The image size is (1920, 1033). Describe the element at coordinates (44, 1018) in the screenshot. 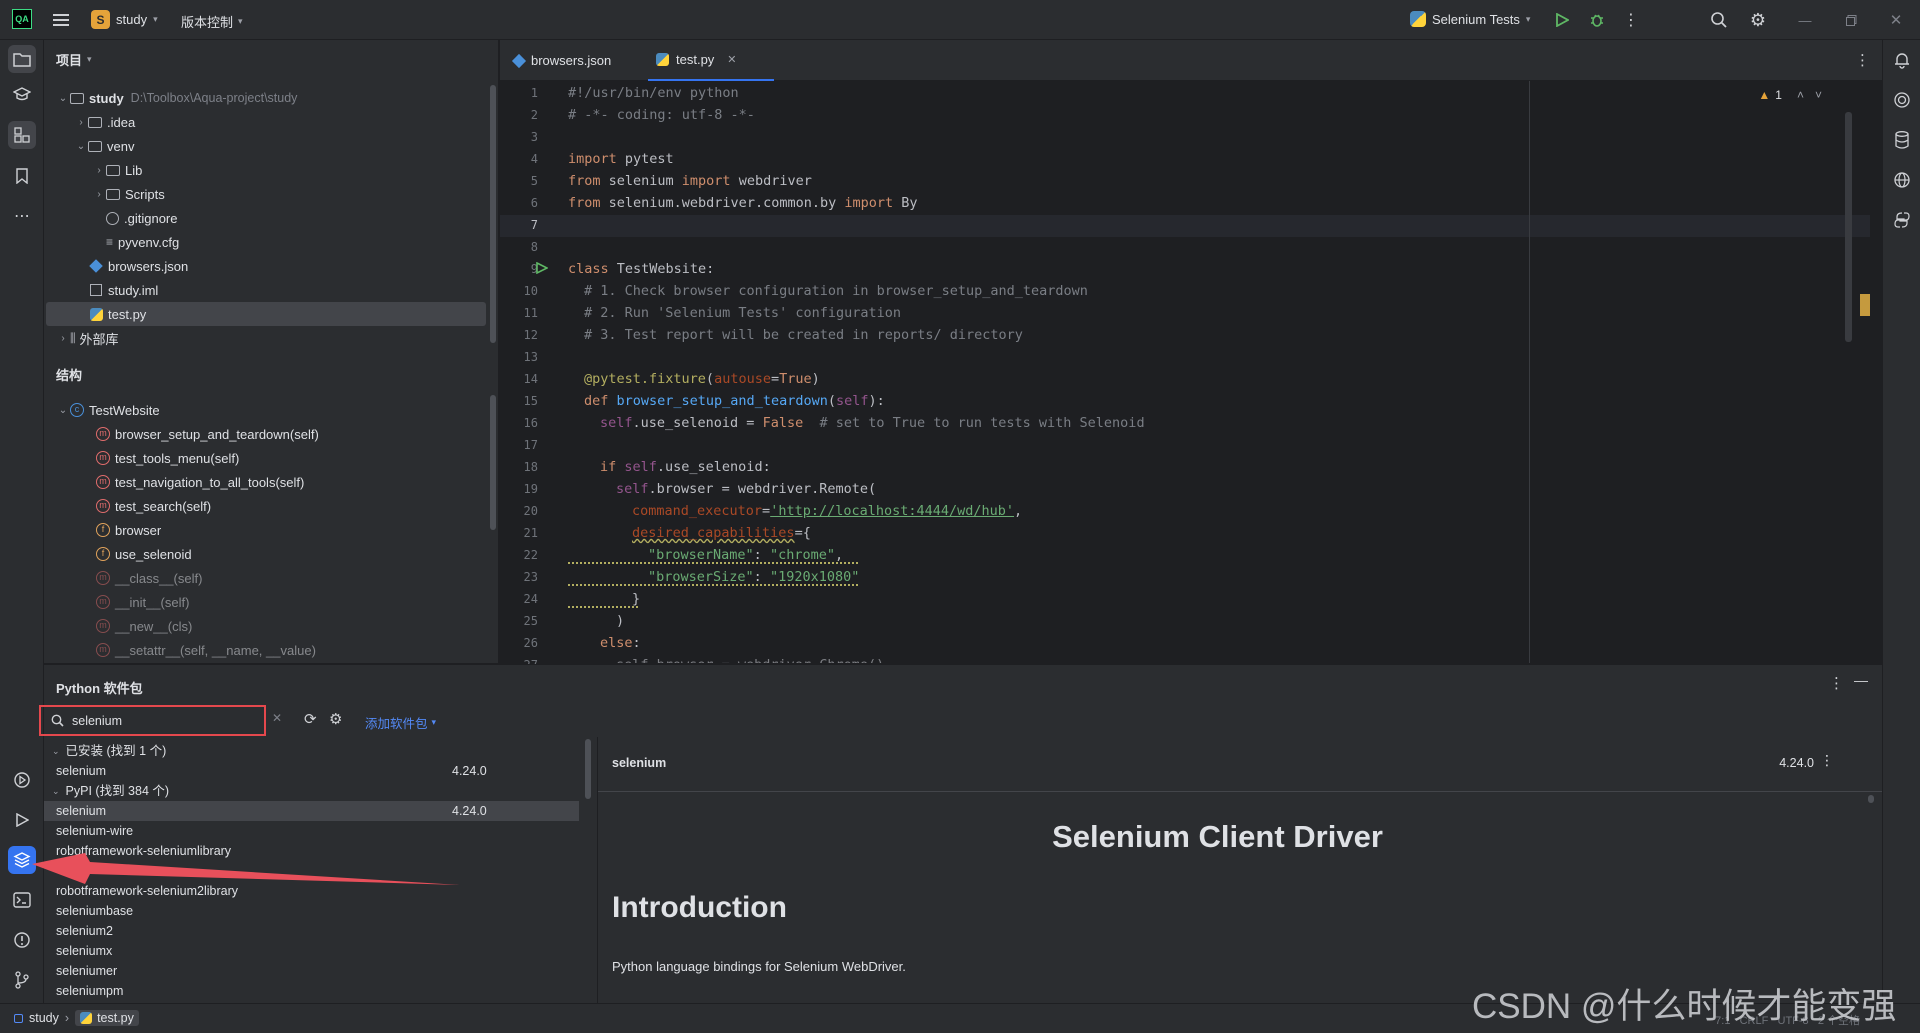

I see `breadcrumb-project: study` at that location.